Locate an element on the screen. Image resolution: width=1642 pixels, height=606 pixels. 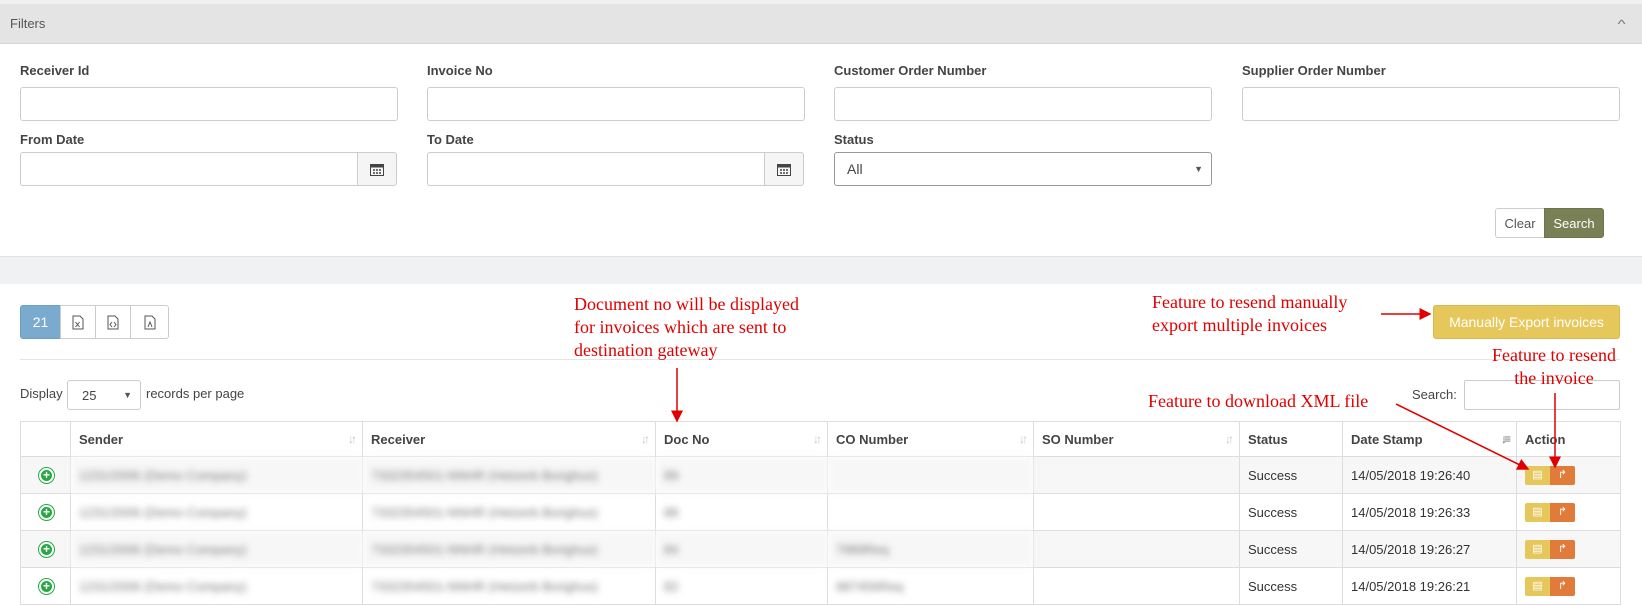
supplier-order-number-input is located at coordinates (1431, 104).